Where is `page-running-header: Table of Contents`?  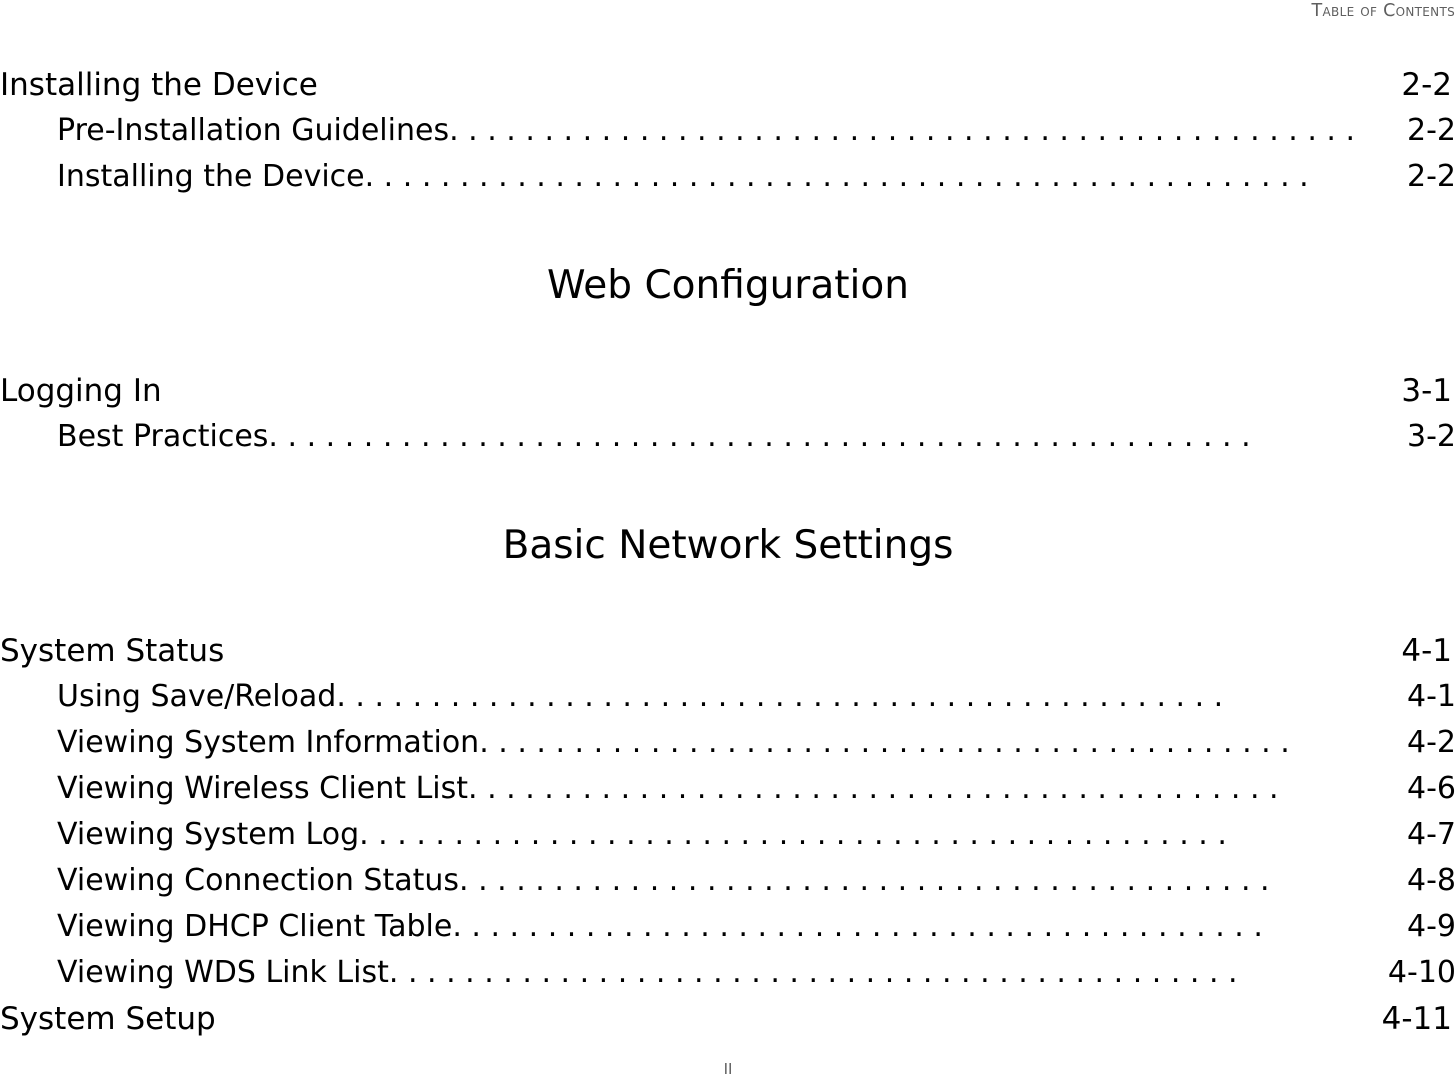 page-running-header: Table of Contents is located at coordinates (728, 13).